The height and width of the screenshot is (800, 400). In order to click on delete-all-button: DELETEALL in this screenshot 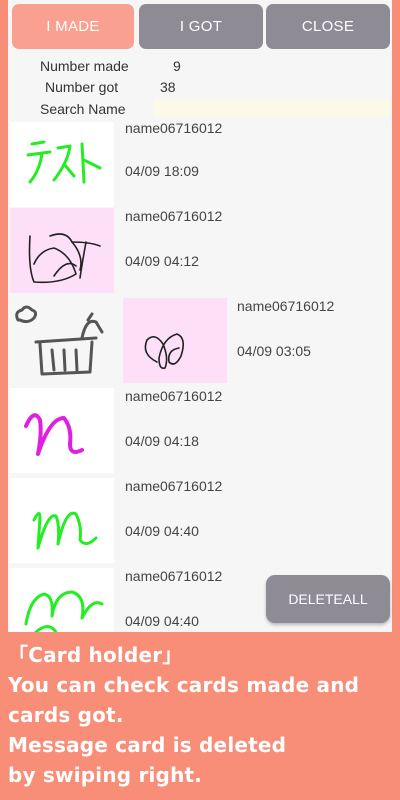, I will do `click(328, 599)`.